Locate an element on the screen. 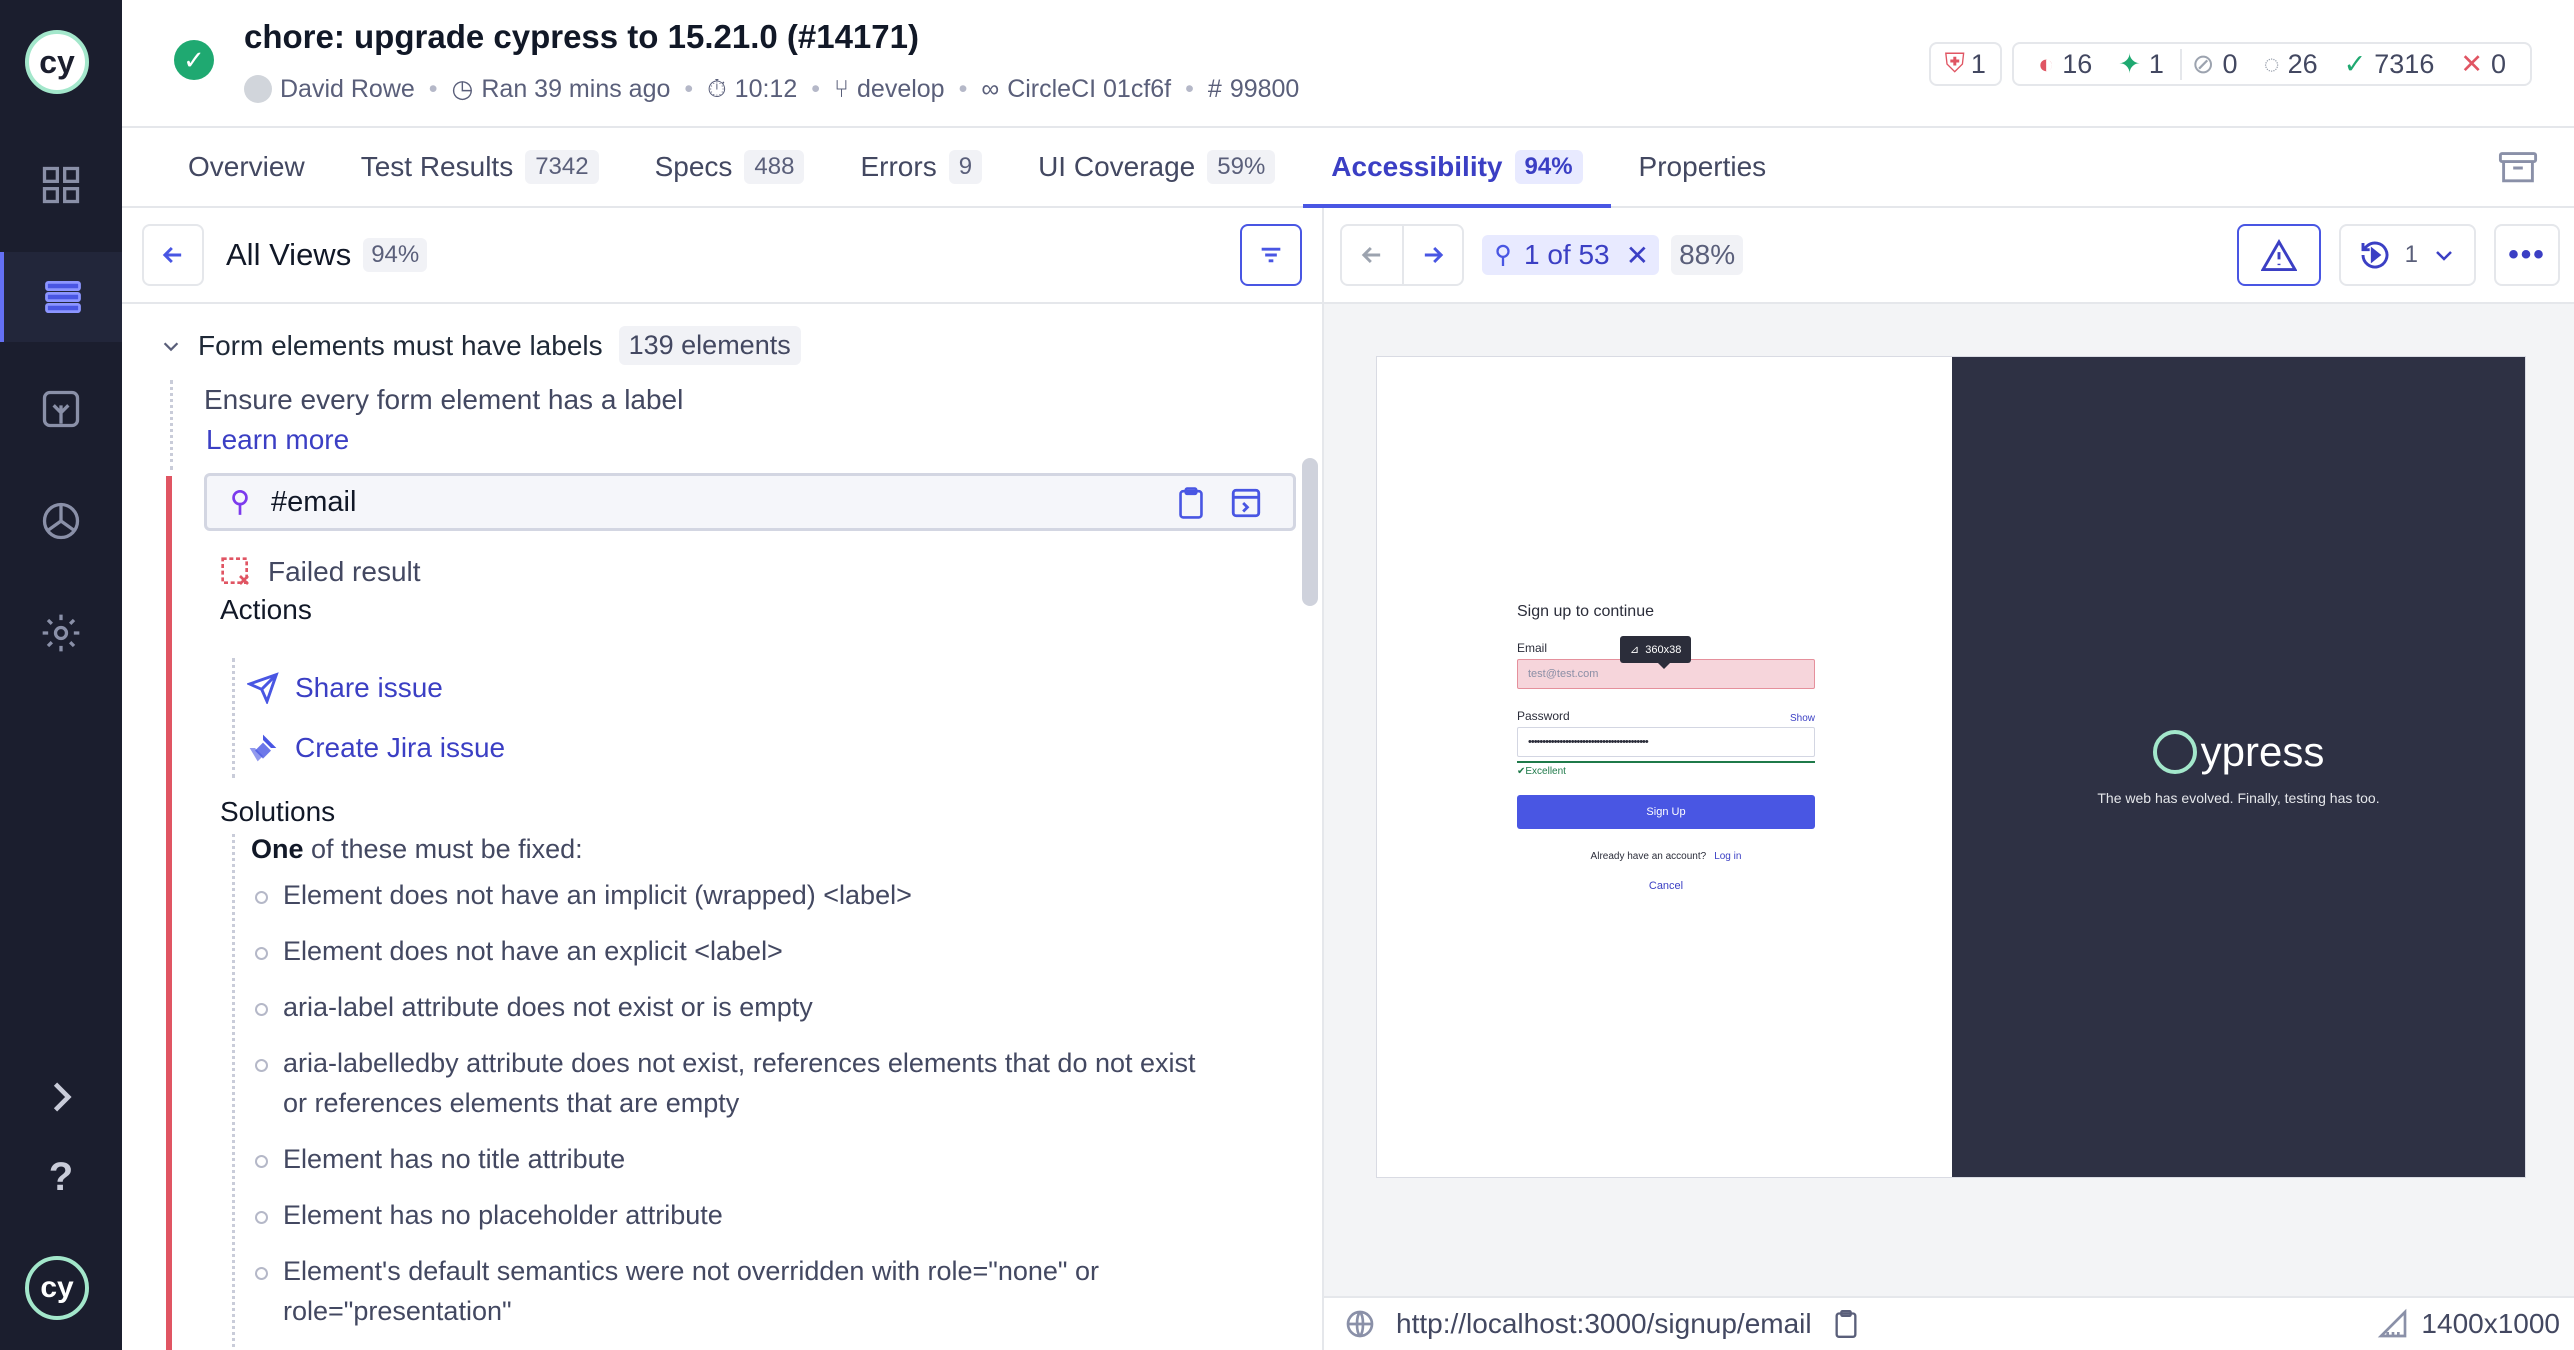 Image resolution: width=2574 pixels, height=1350 pixels. rule-description: Ensure every form element has a label is located at coordinates (444, 399).